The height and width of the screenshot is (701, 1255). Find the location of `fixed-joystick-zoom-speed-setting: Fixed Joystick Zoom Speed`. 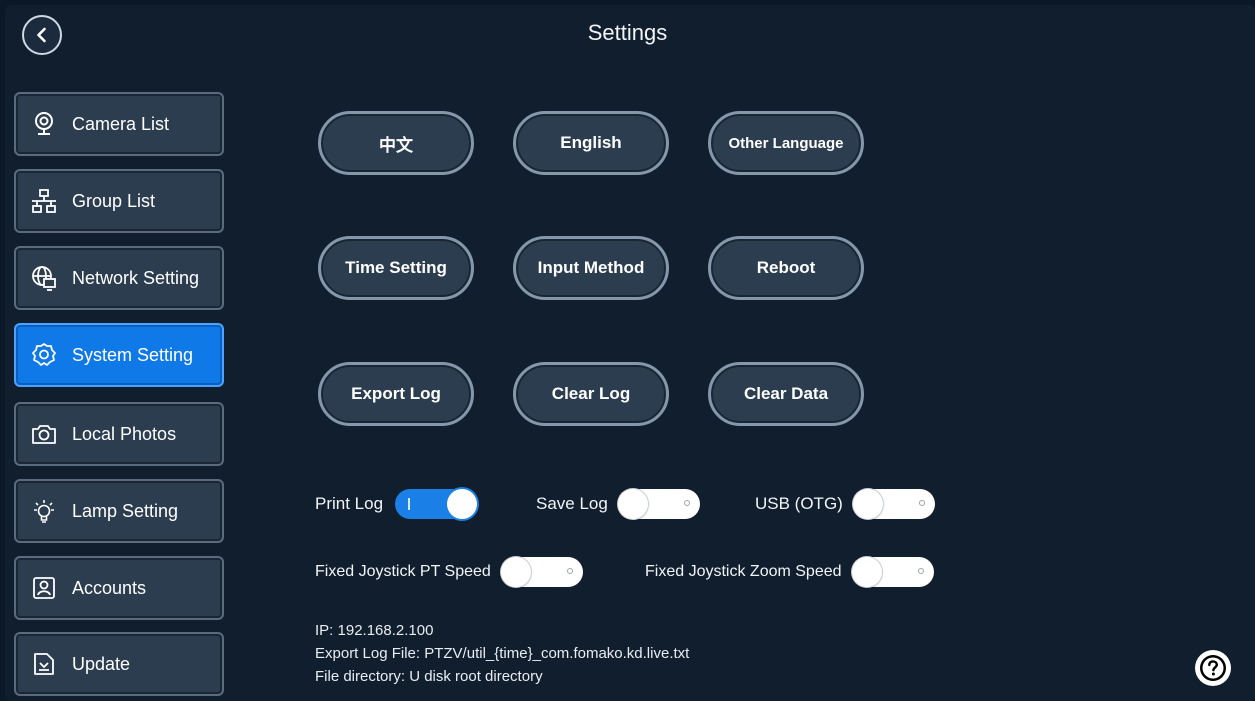

fixed-joystick-zoom-speed-setting: Fixed Joystick Zoom Speed is located at coordinates (789, 572).